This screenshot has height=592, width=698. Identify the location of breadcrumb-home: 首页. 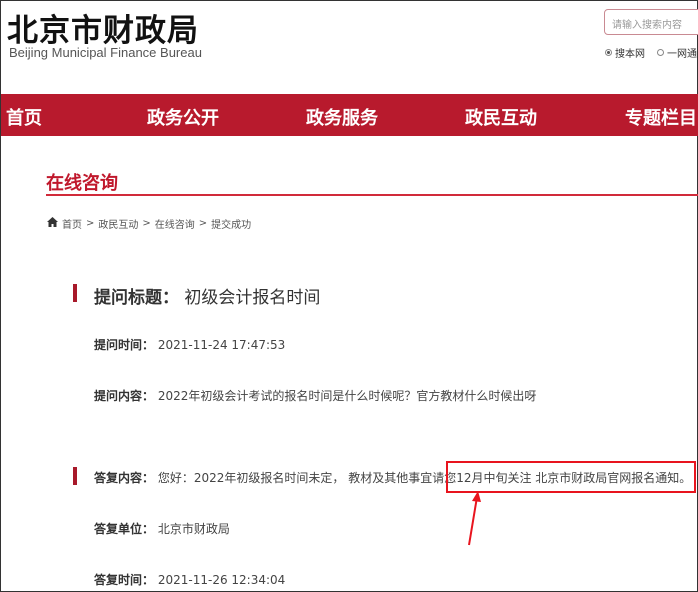
(72, 223).